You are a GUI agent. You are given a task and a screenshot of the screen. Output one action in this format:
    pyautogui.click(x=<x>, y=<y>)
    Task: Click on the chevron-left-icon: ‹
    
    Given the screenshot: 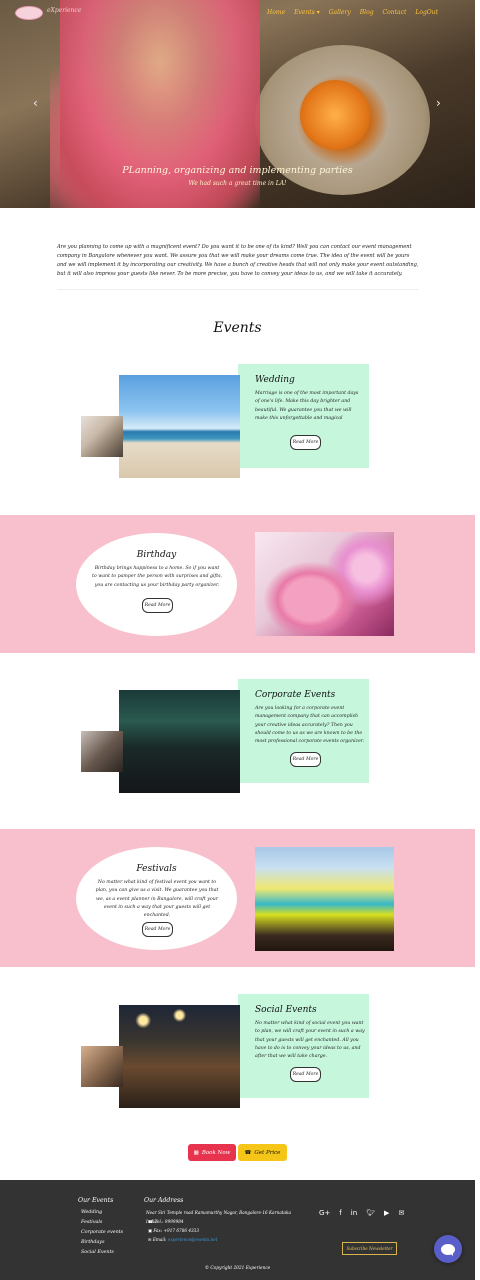 What is the action you would take?
    pyautogui.click(x=35, y=103)
    